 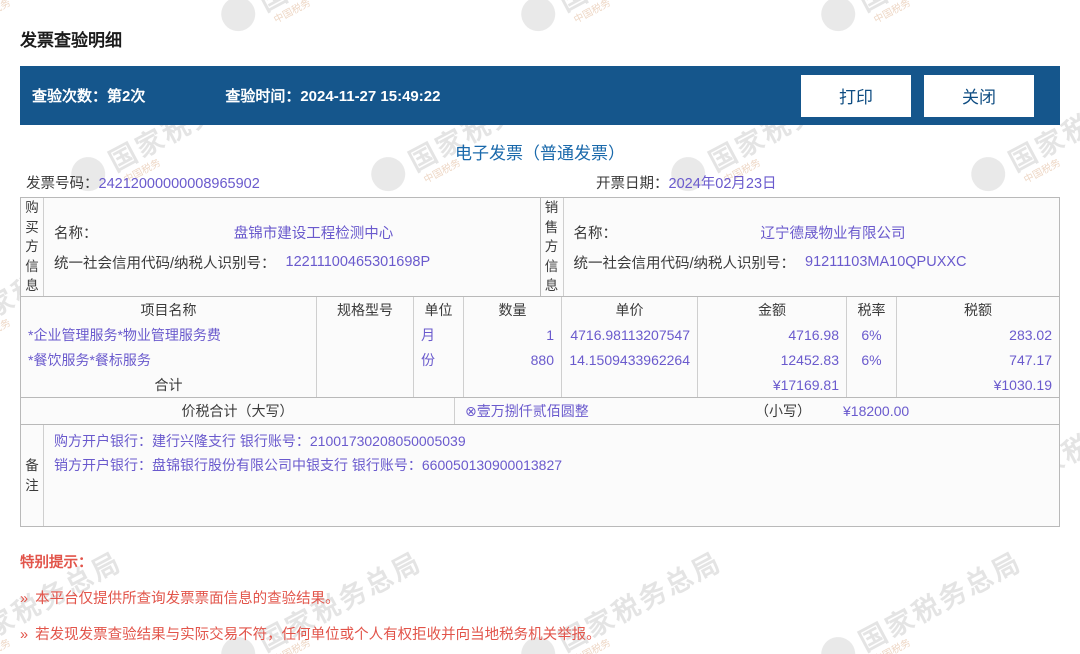 I want to click on price-tax-total-row: 价税合计（大写） ⊗壹万捌仟贰佰圆整 （小写） ¥18200.00, so click(x=540, y=411).